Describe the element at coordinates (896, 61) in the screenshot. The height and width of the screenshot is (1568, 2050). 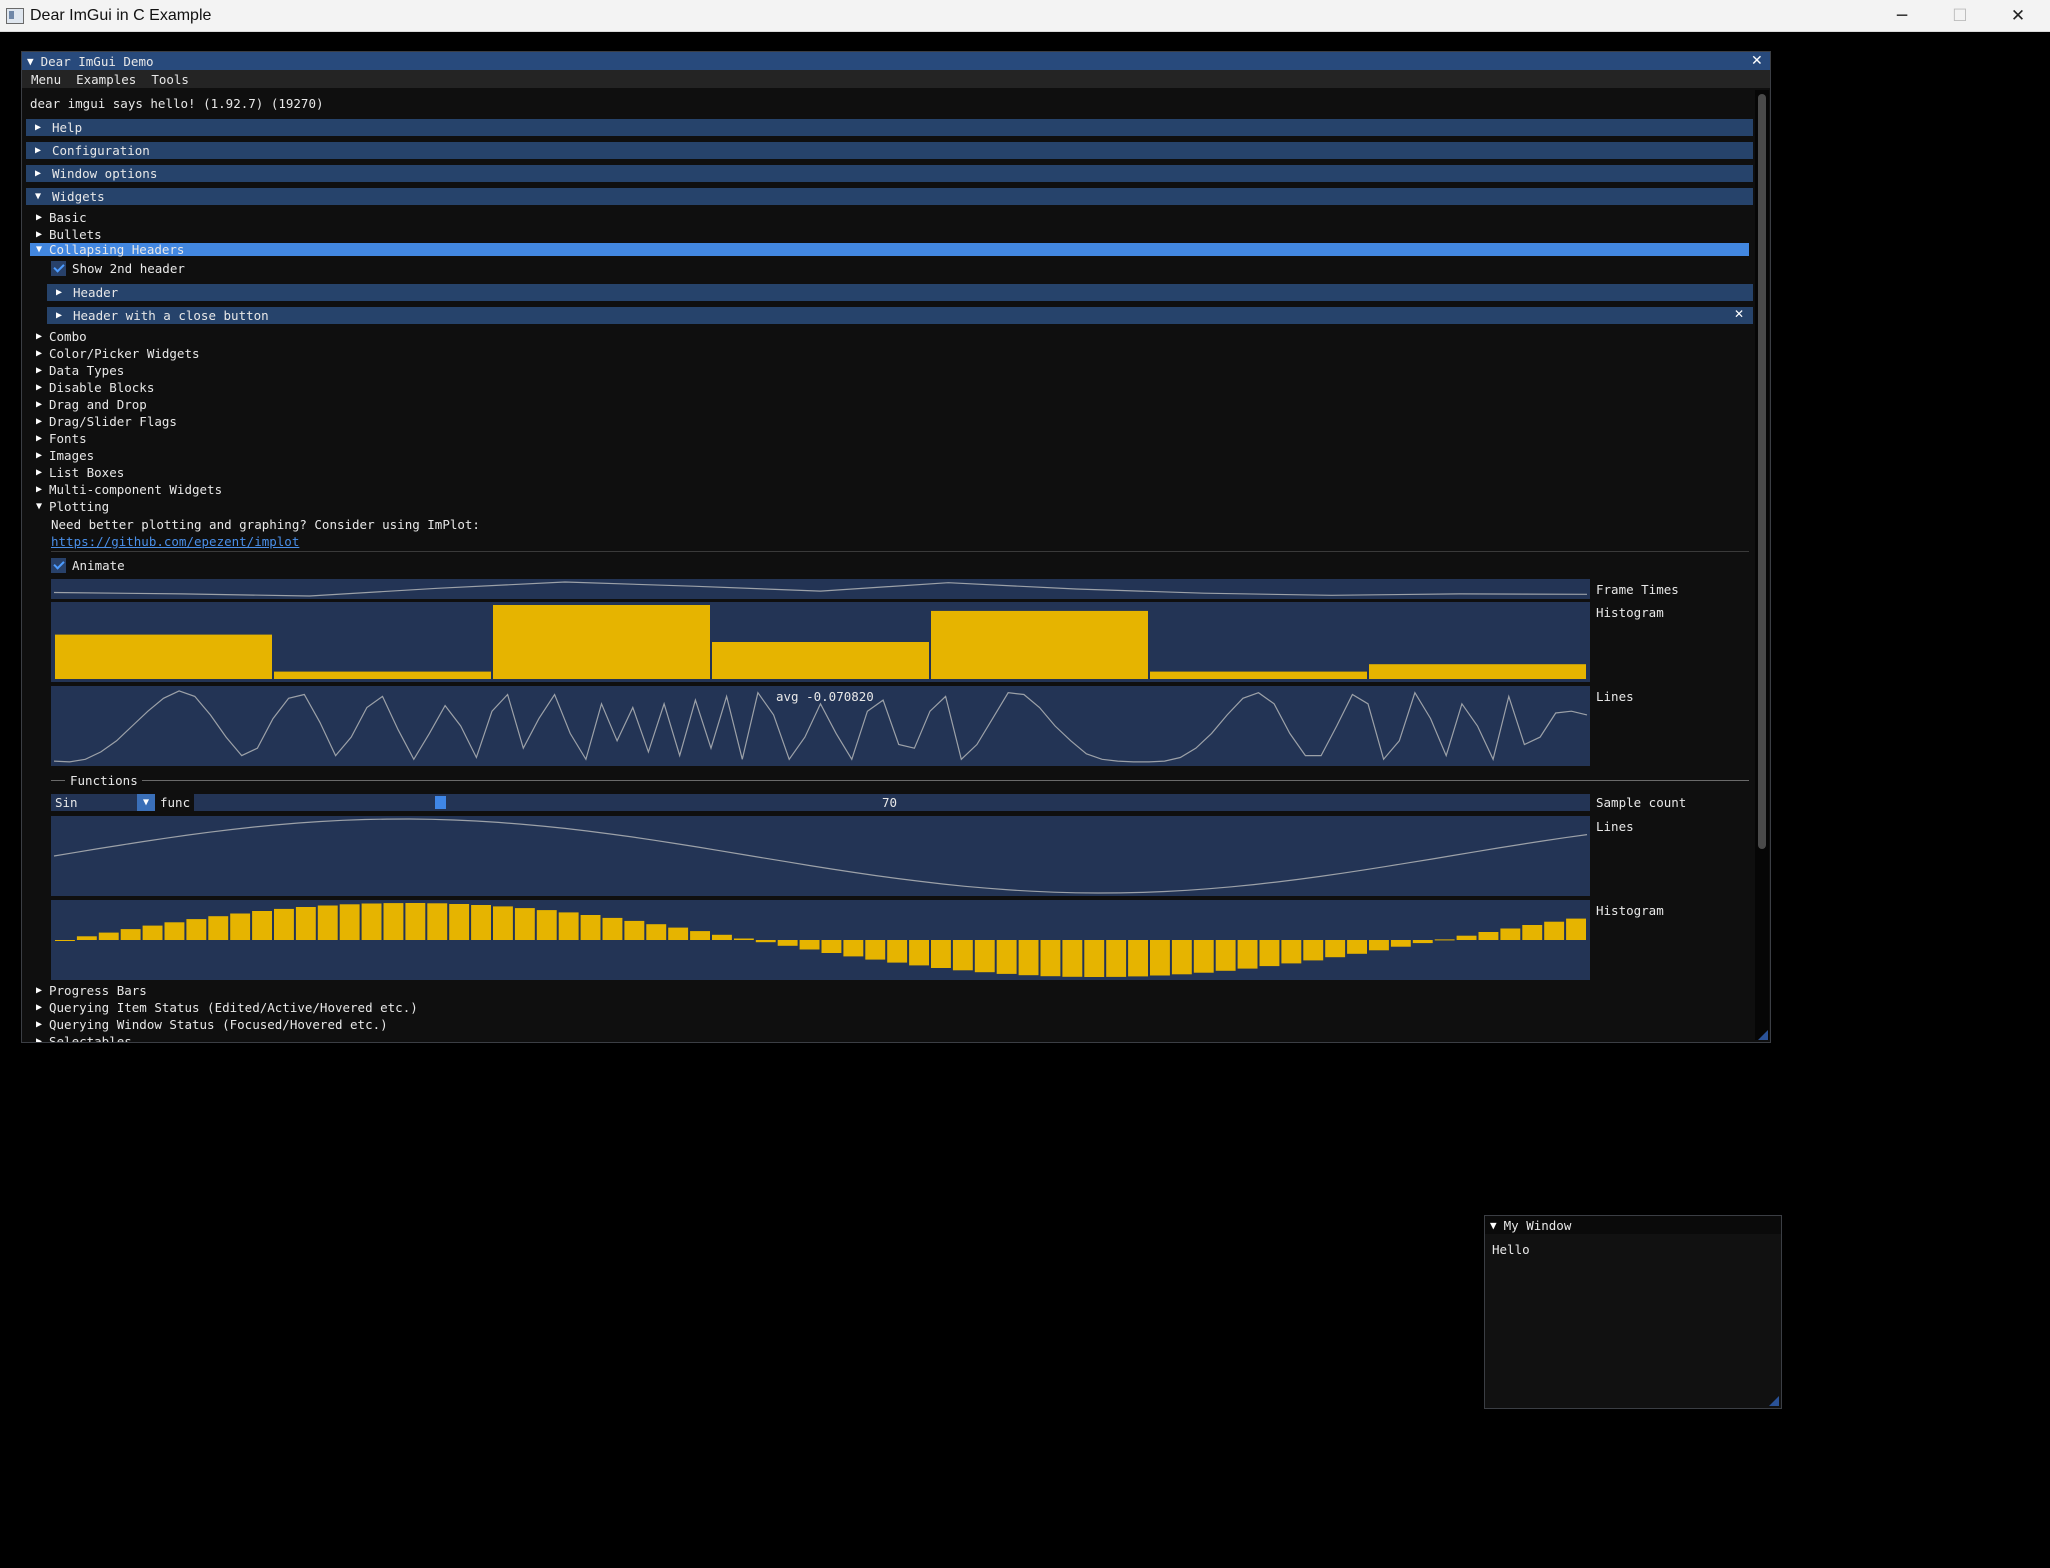
I see `demo-titlebar: ▼ Dear ImGui Demo ✕` at that location.